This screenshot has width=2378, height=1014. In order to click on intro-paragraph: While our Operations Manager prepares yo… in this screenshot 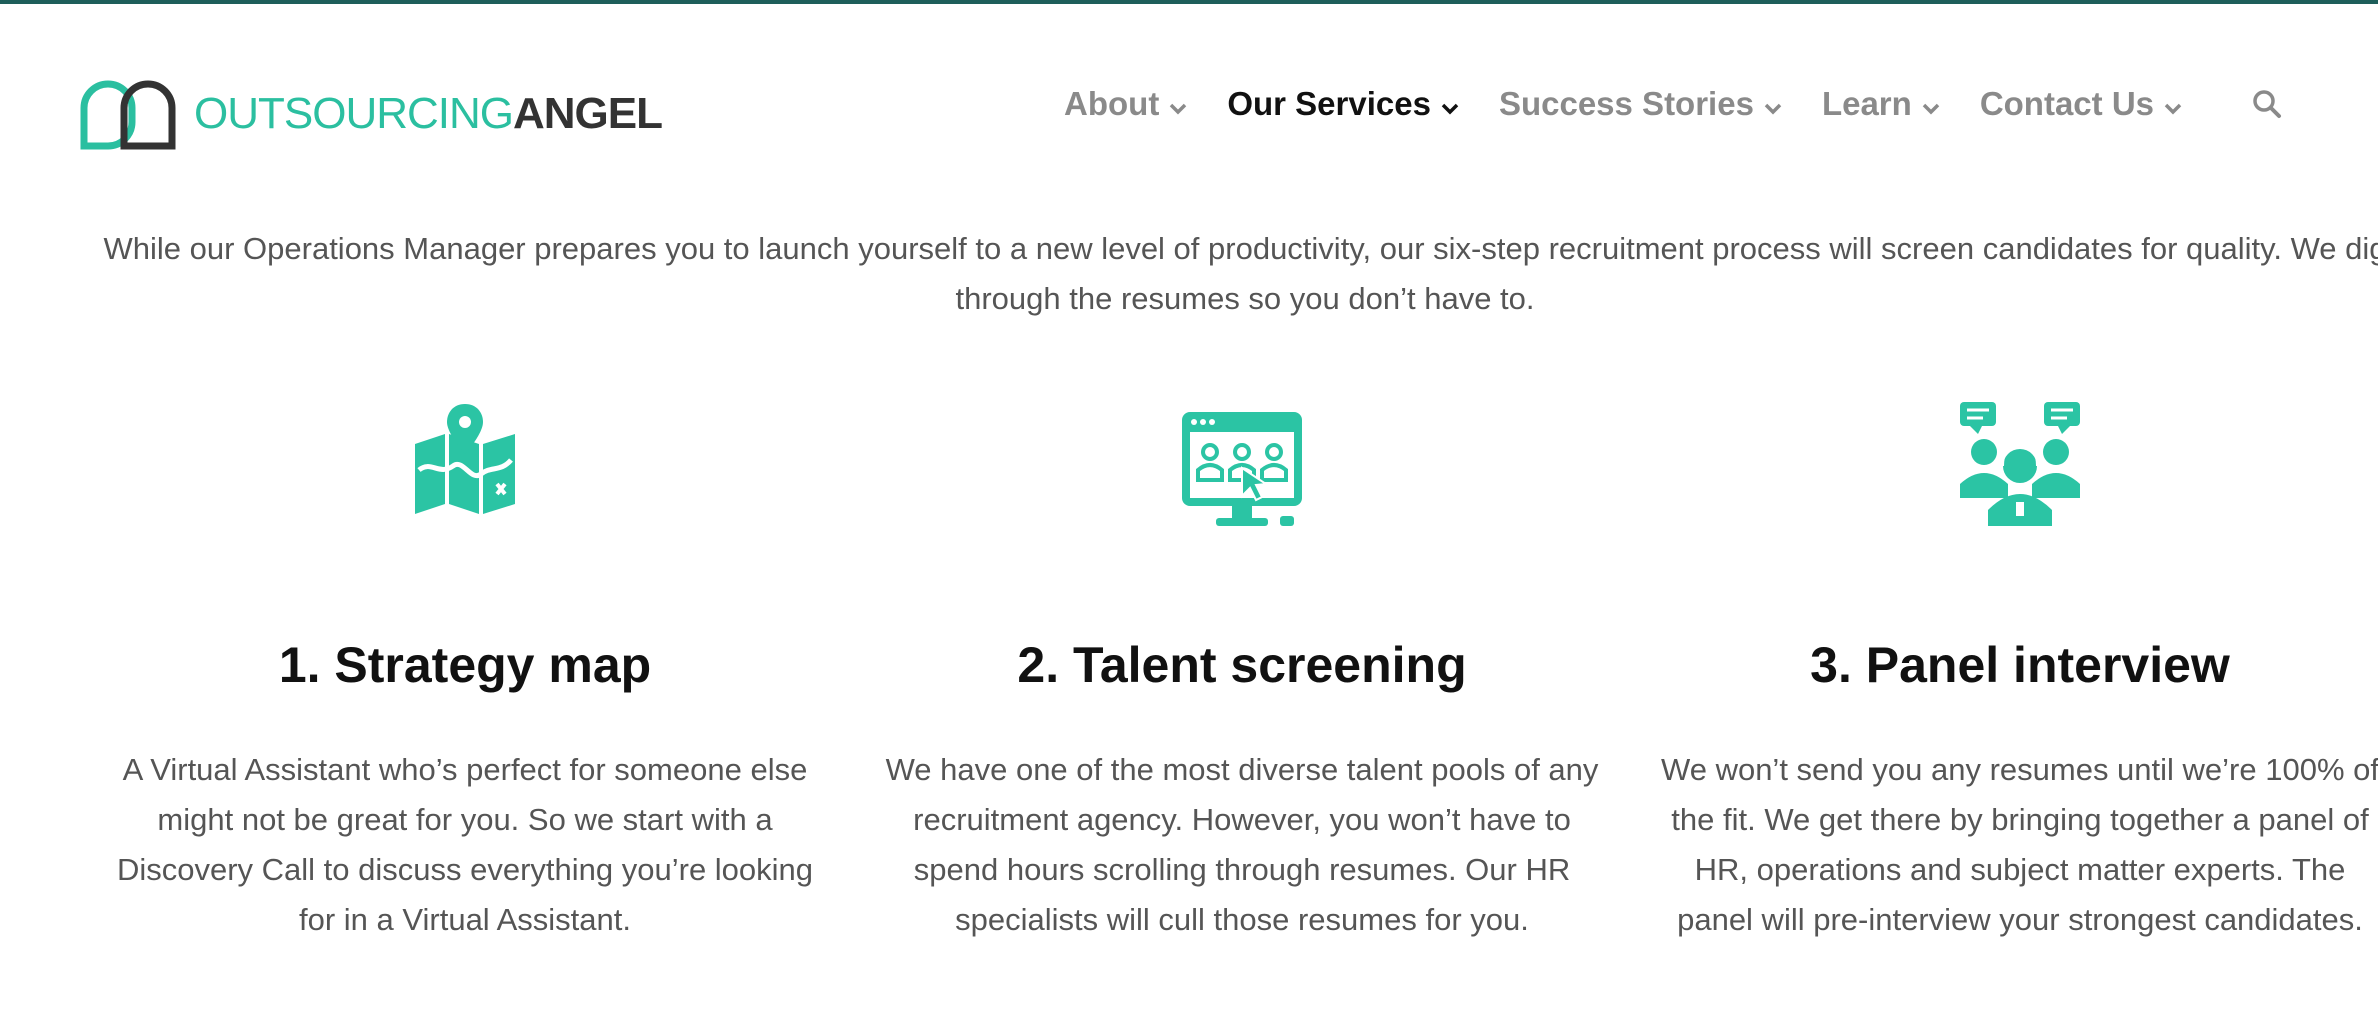, I will do `click(1240, 273)`.